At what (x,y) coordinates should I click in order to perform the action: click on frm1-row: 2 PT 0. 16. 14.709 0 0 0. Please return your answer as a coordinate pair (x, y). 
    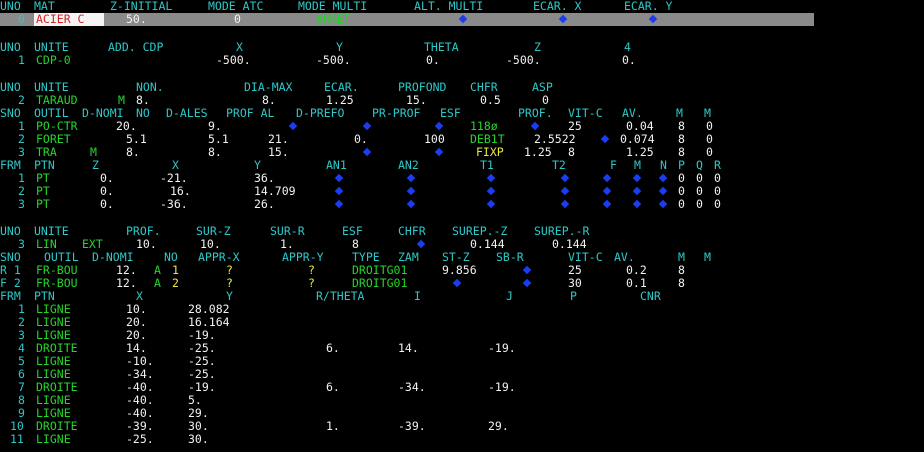
    Looking at the image, I should click on (462, 191).